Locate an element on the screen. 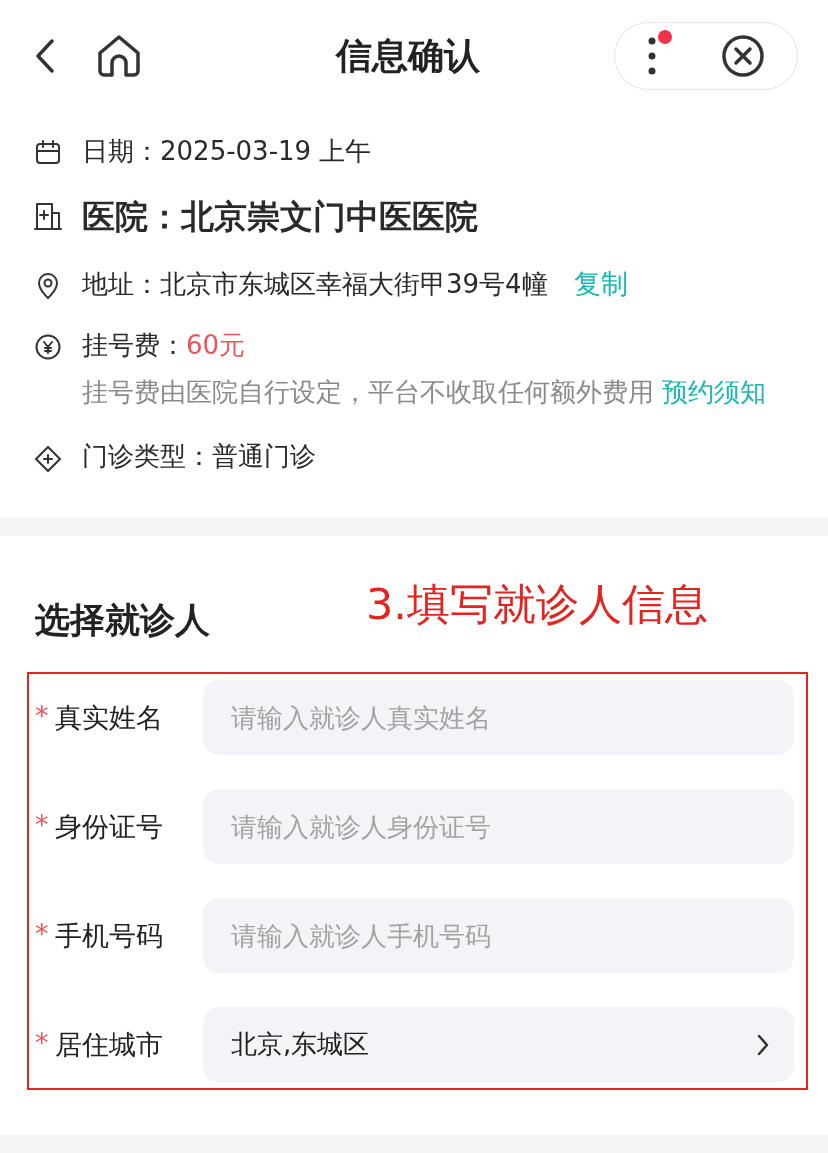  more-button is located at coordinates (651, 56).